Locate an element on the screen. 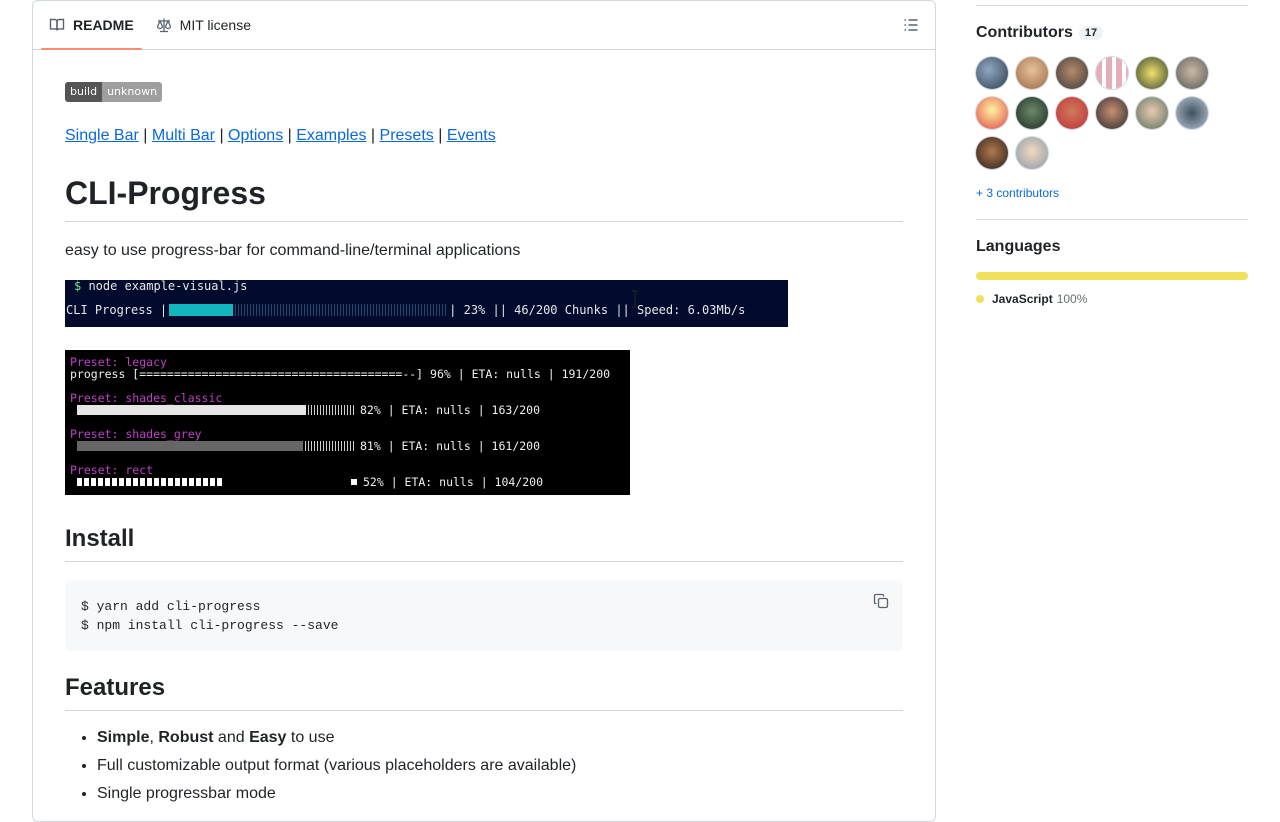  feature-robust: Robust is located at coordinates (186, 737).